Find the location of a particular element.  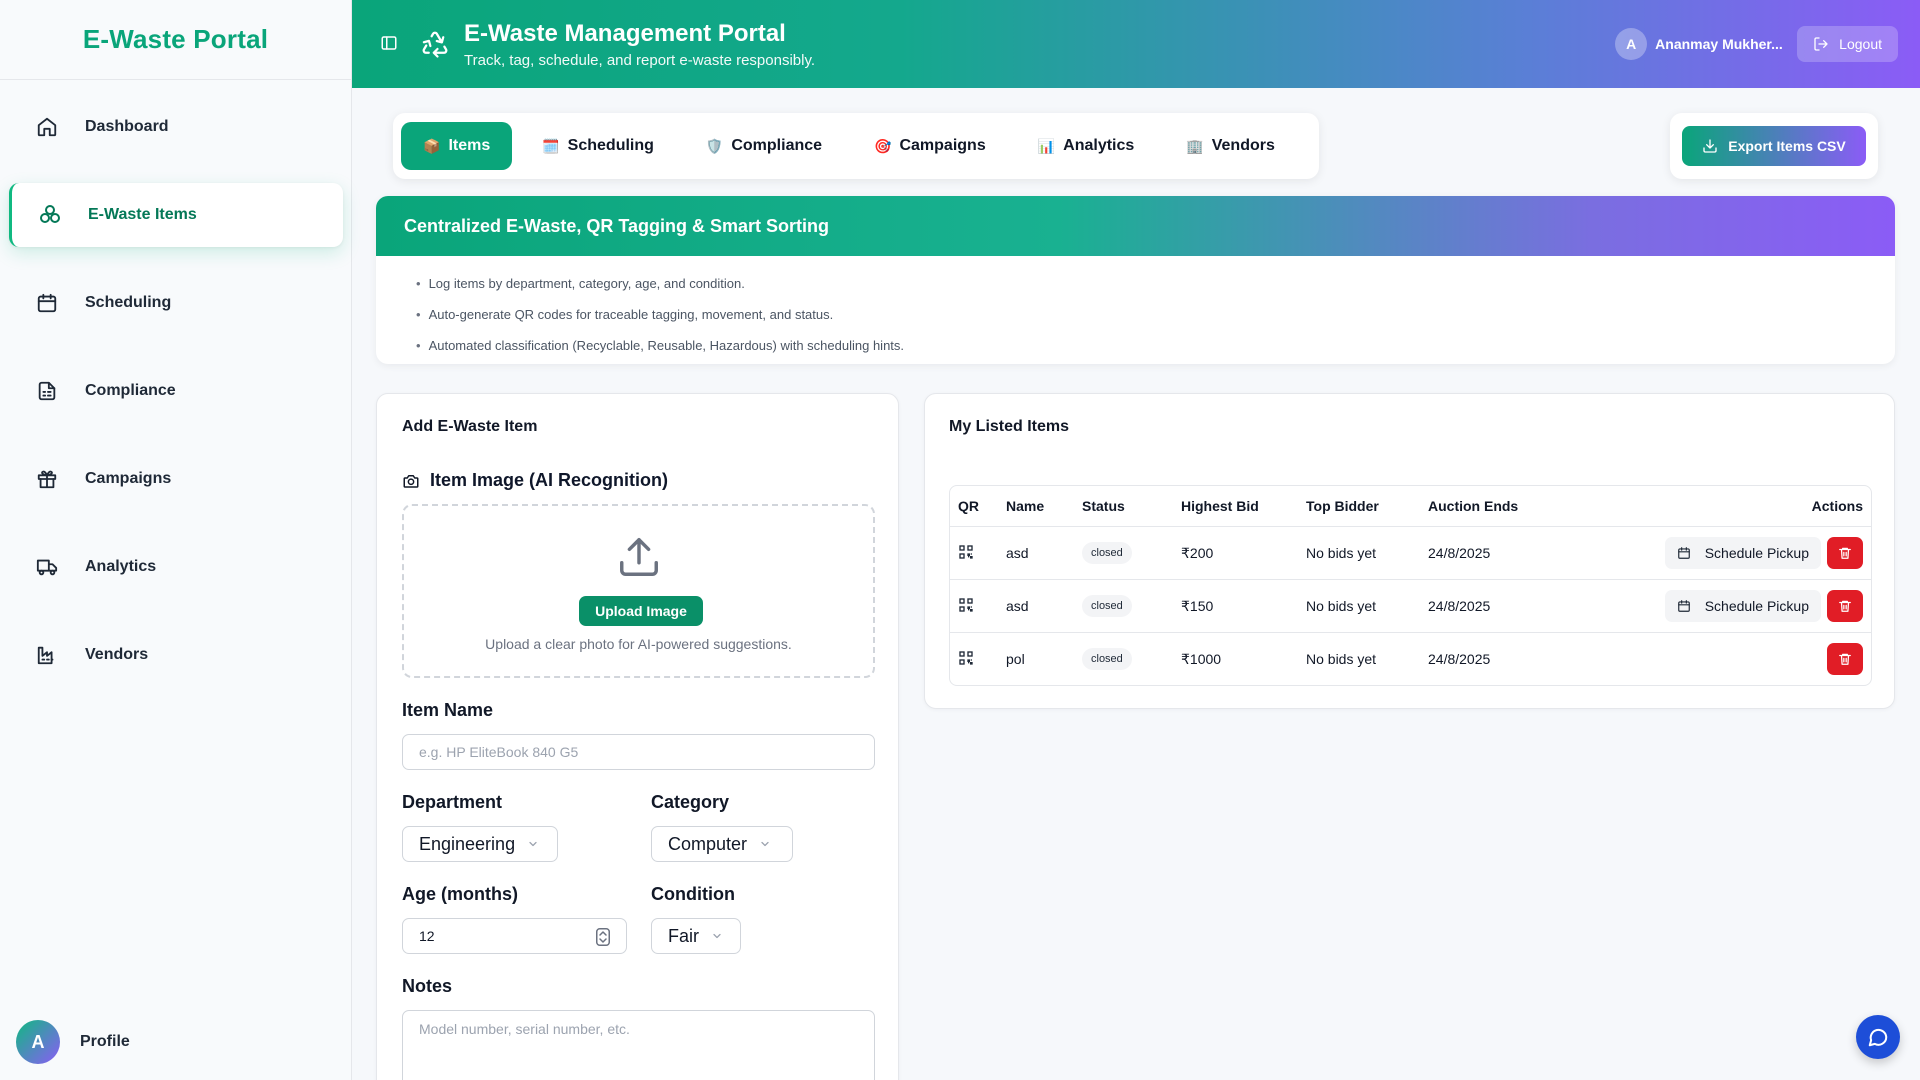

category-select: Computer is located at coordinates (722, 844).